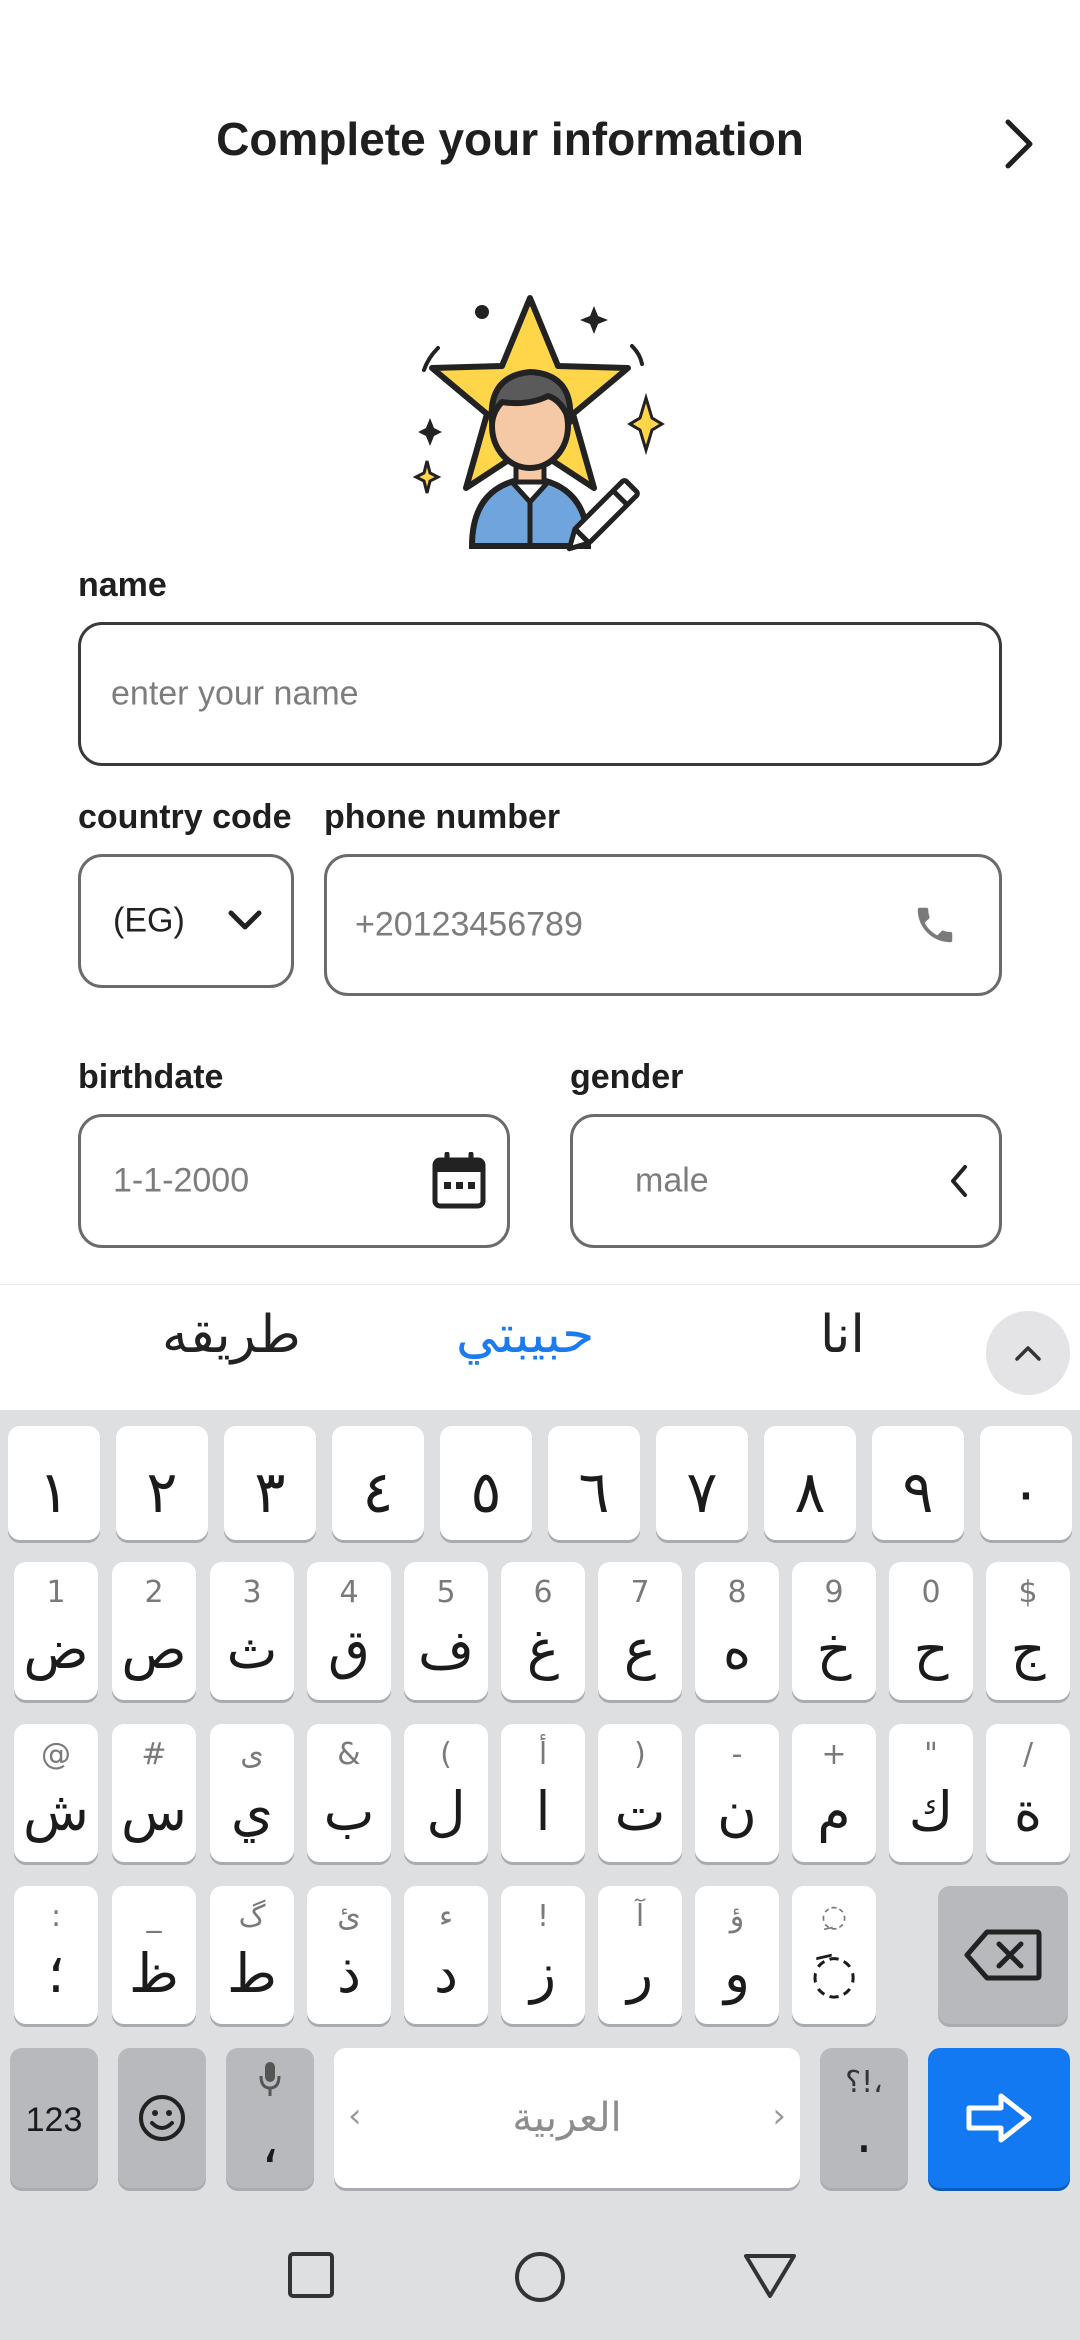 This screenshot has height=2340, width=1080. I want to click on key-letter: 7ع, so click(640, 1631).